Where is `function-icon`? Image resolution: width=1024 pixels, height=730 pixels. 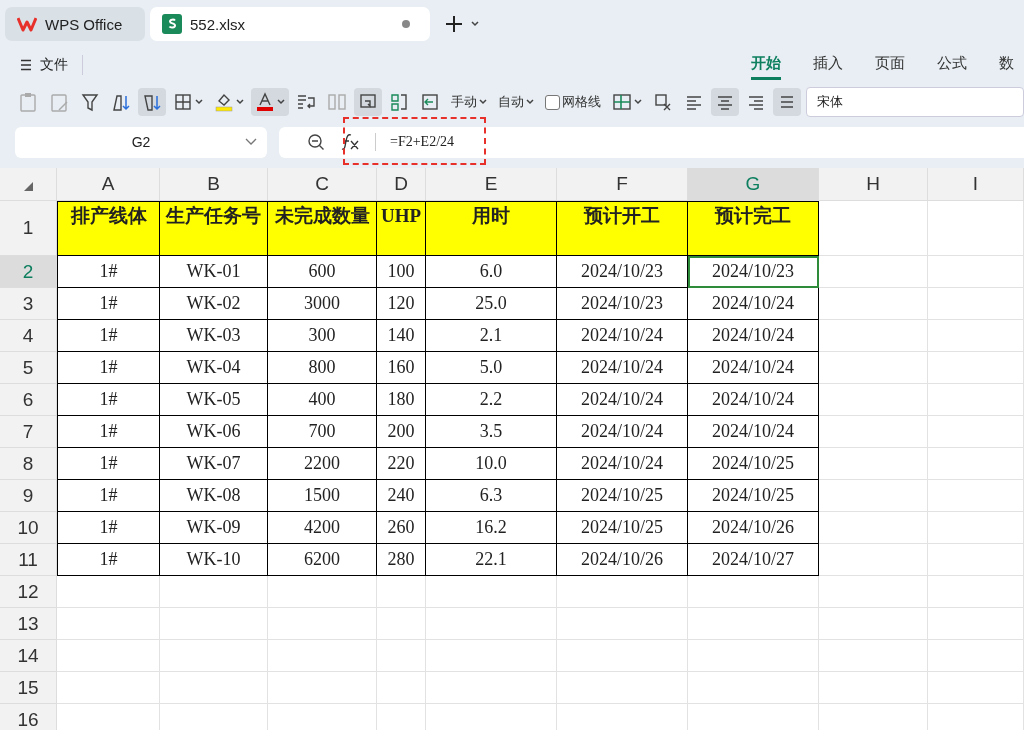
function-icon is located at coordinates (350, 142).